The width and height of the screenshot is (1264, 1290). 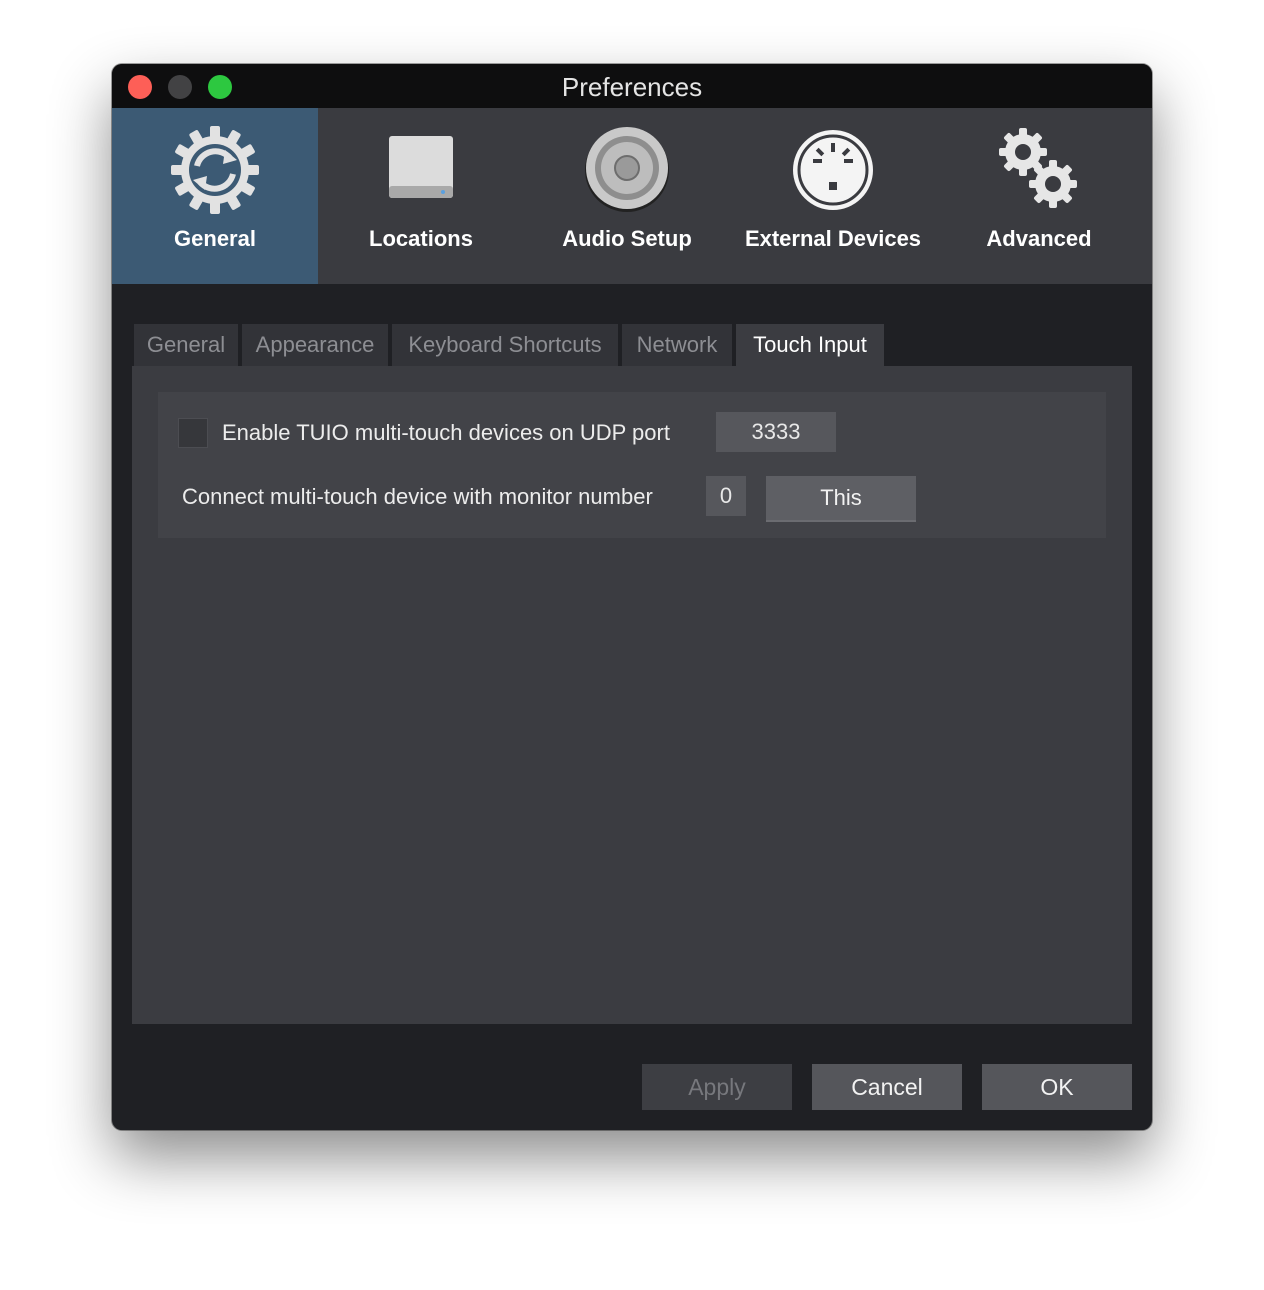 I want to click on toolbar-item-external-devices: External Devices, so click(x=833, y=196).